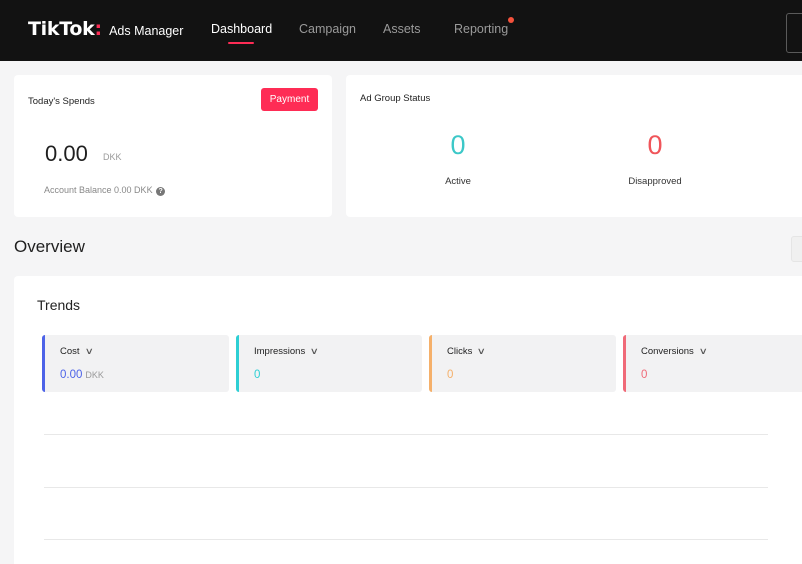  I want to click on cost-value: 0.00 DKK, so click(82, 375).